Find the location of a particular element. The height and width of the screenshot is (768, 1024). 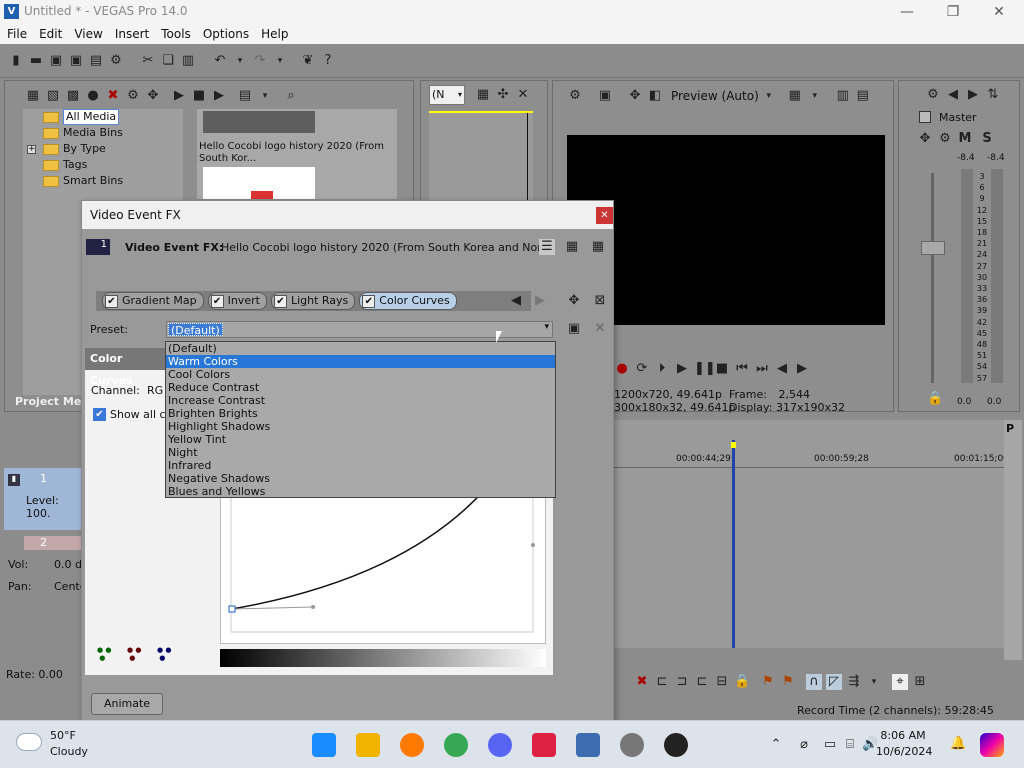

dialog-close-icon: ✕ is located at coordinates (604, 215).